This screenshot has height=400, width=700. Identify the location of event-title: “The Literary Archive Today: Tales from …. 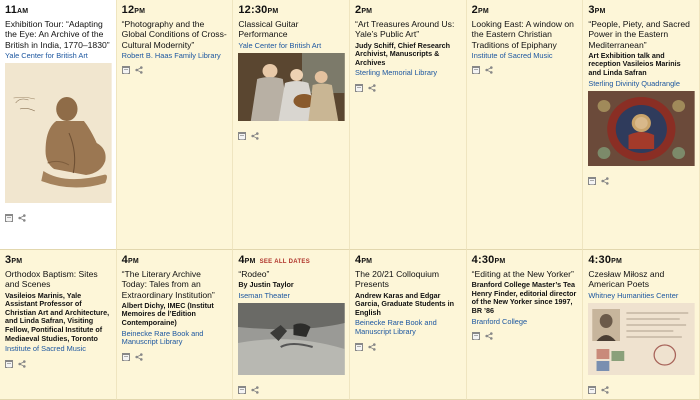
(175, 284).